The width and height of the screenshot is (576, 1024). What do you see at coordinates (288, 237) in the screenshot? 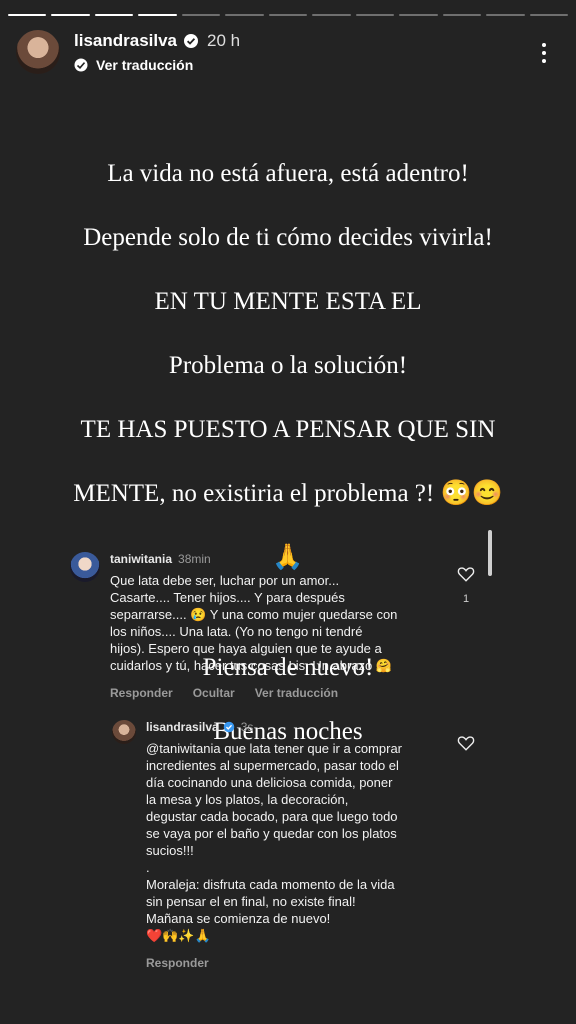
I see `story-line: Depende solo de ti cómo decides vivirla!` at bounding box center [288, 237].